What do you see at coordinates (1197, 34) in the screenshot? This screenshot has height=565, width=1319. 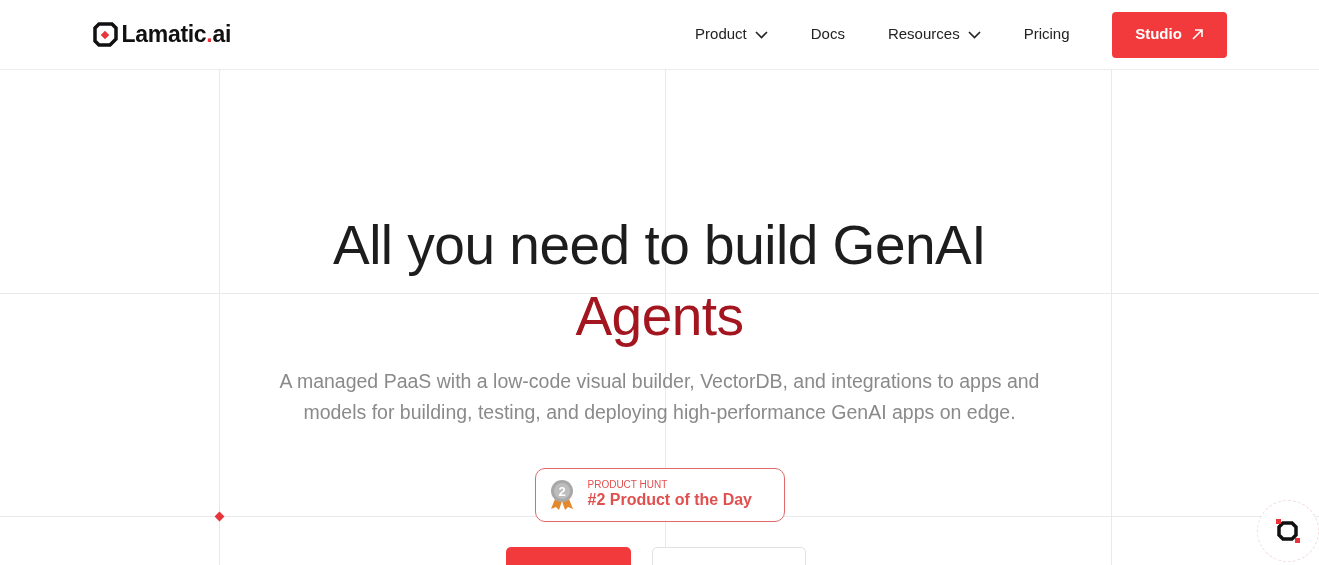 I see `arrow-up-right-icon` at bounding box center [1197, 34].